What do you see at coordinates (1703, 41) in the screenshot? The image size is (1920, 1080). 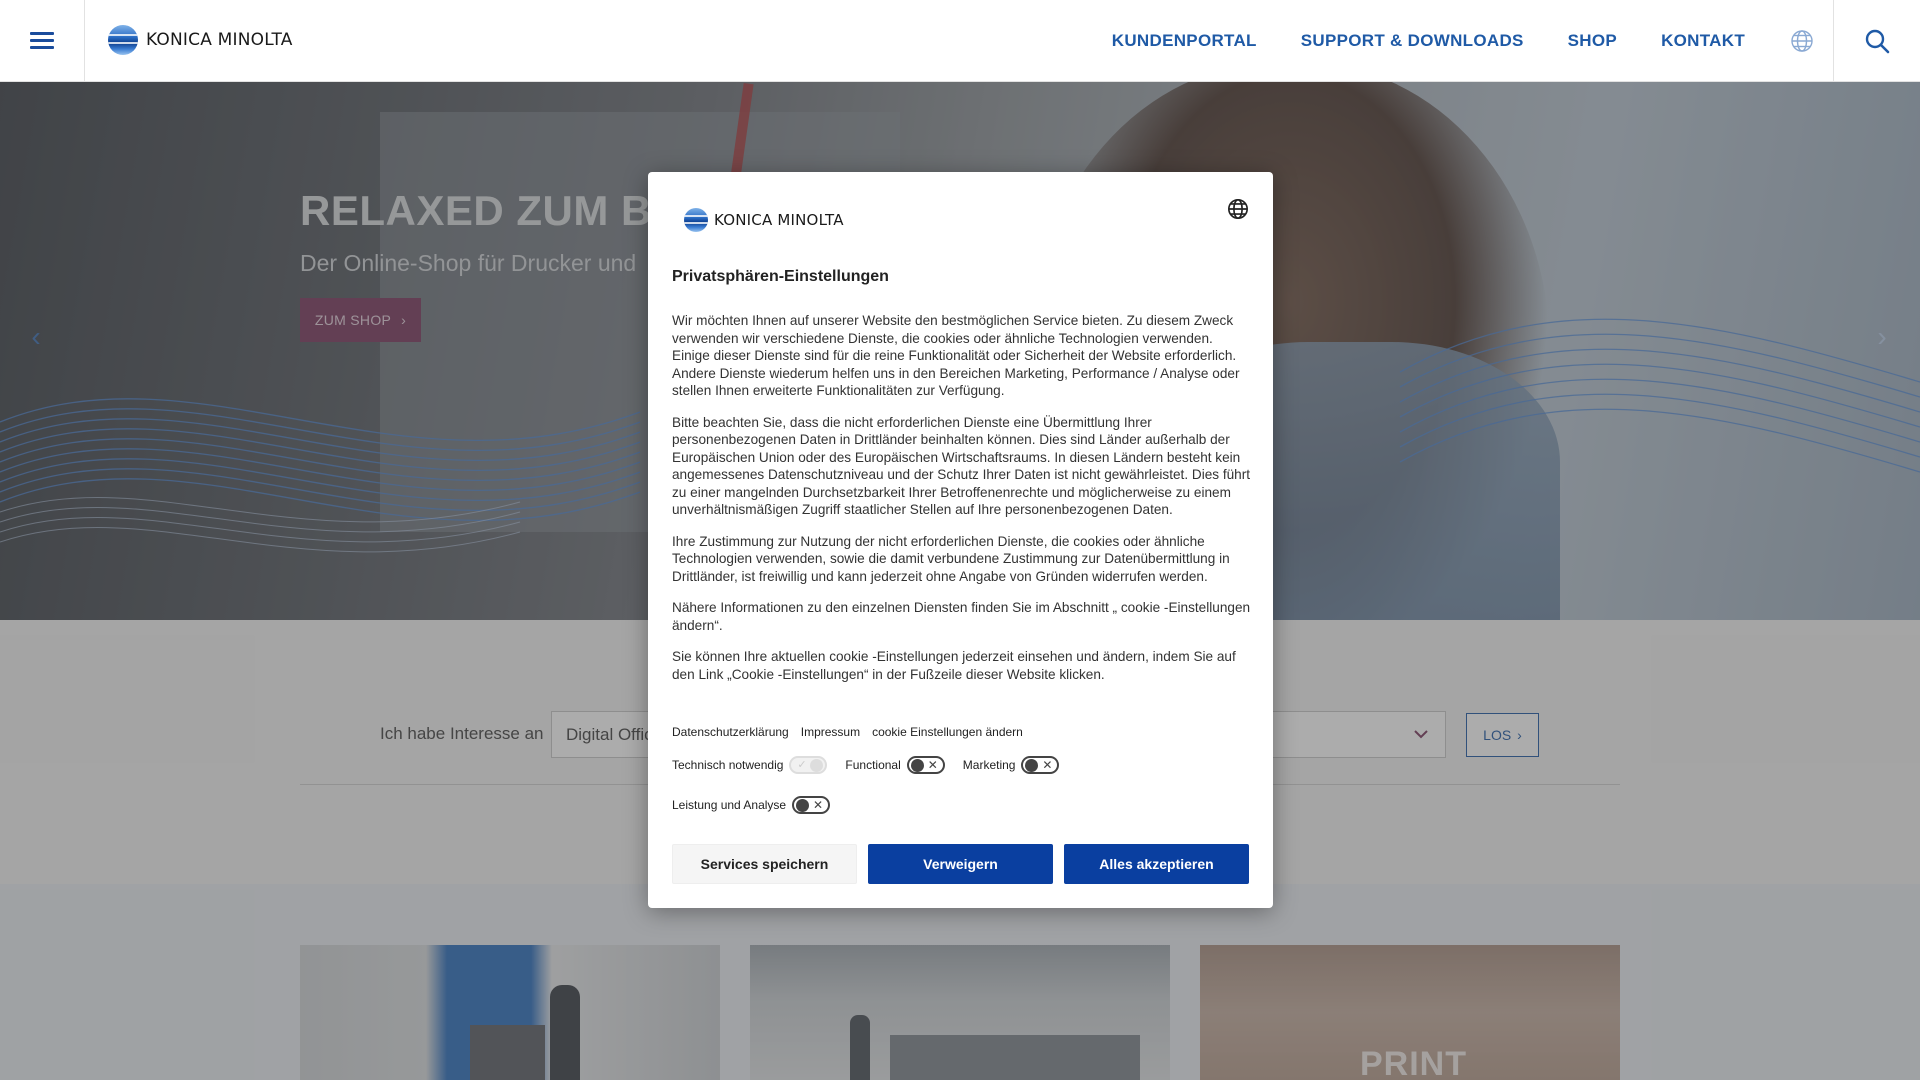 I see `nav-kontakt: KONTAKT` at bounding box center [1703, 41].